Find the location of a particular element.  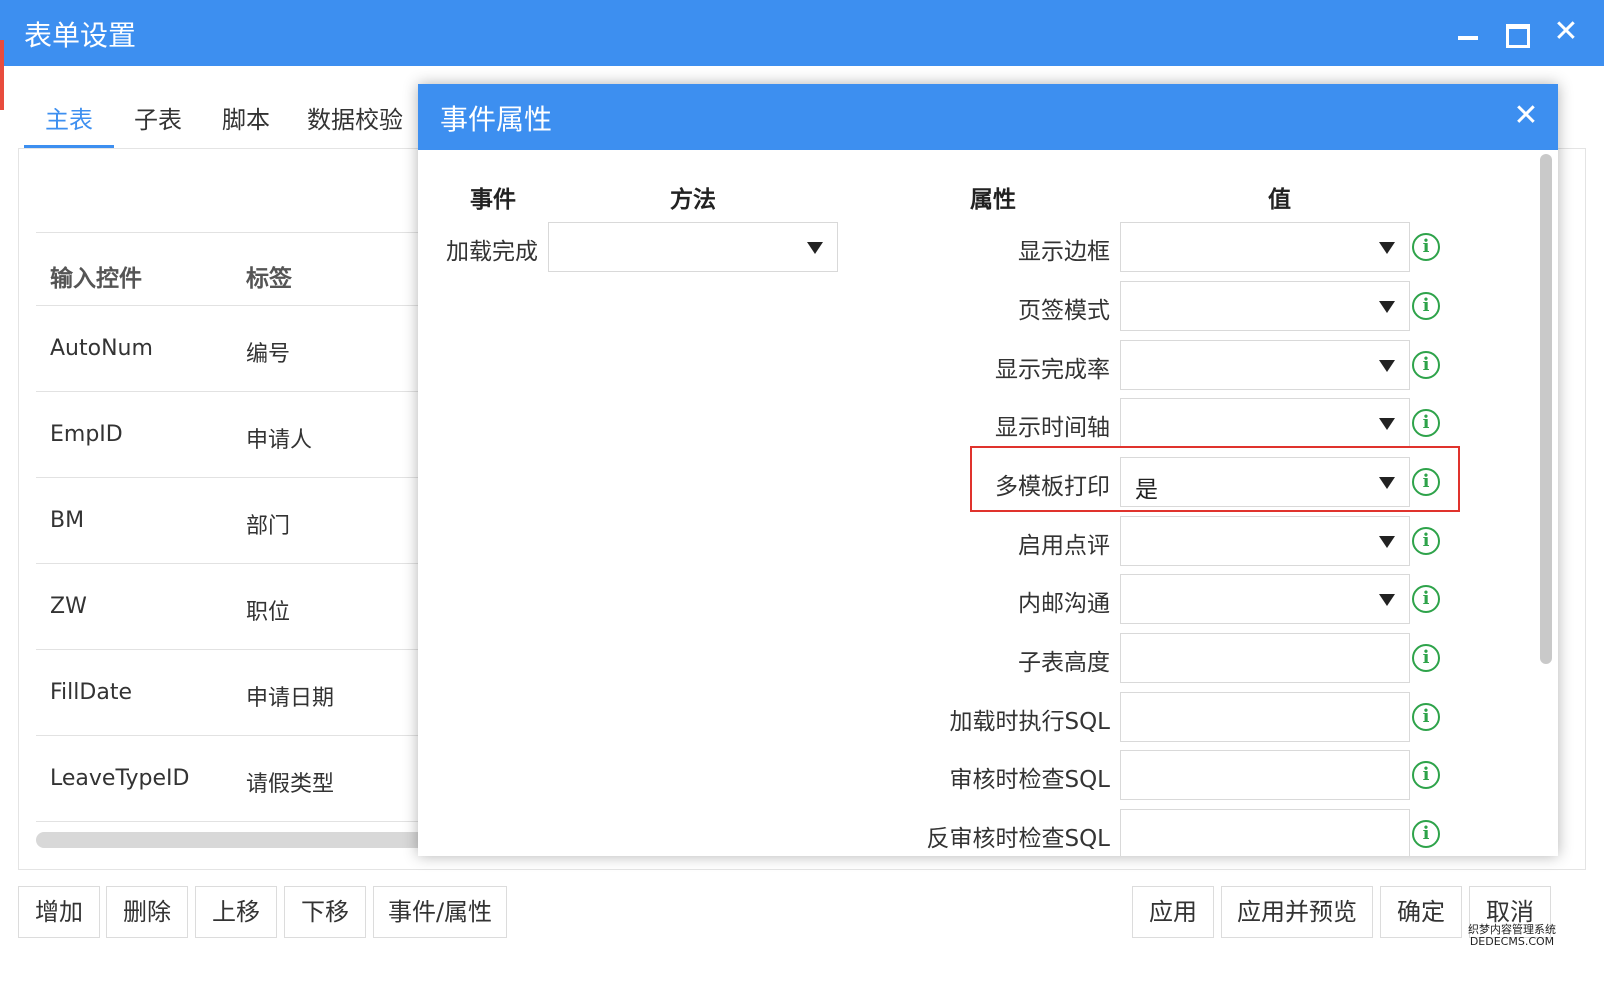

multi-template-print-select: 是 is located at coordinates (1265, 482).